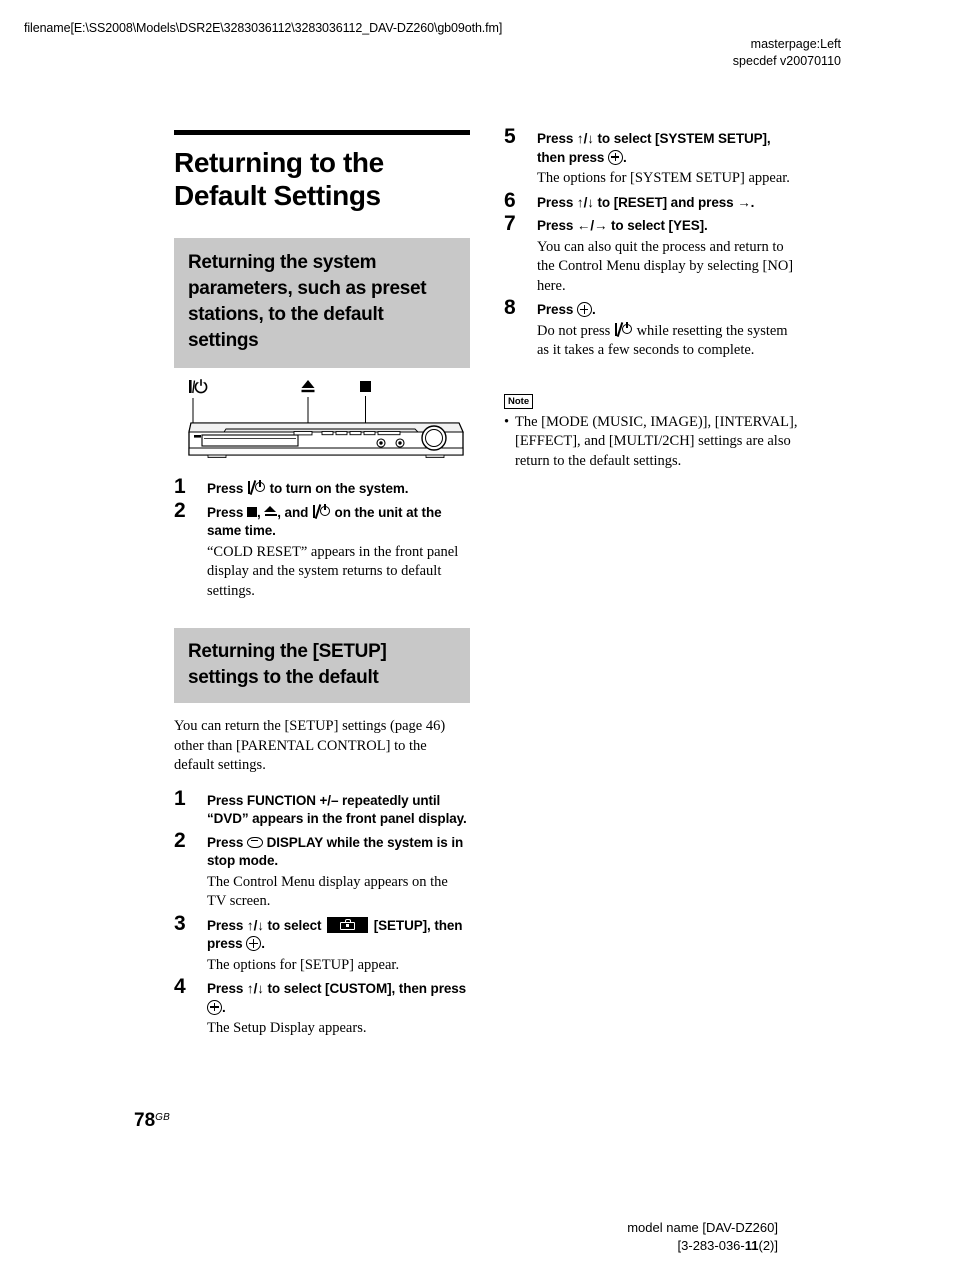 The image size is (954, 1270). Describe the element at coordinates (337, 988) in the screenshot. I see `step-title-text: Press ↑/↓ to select [CUSTOM], then press` at that location.